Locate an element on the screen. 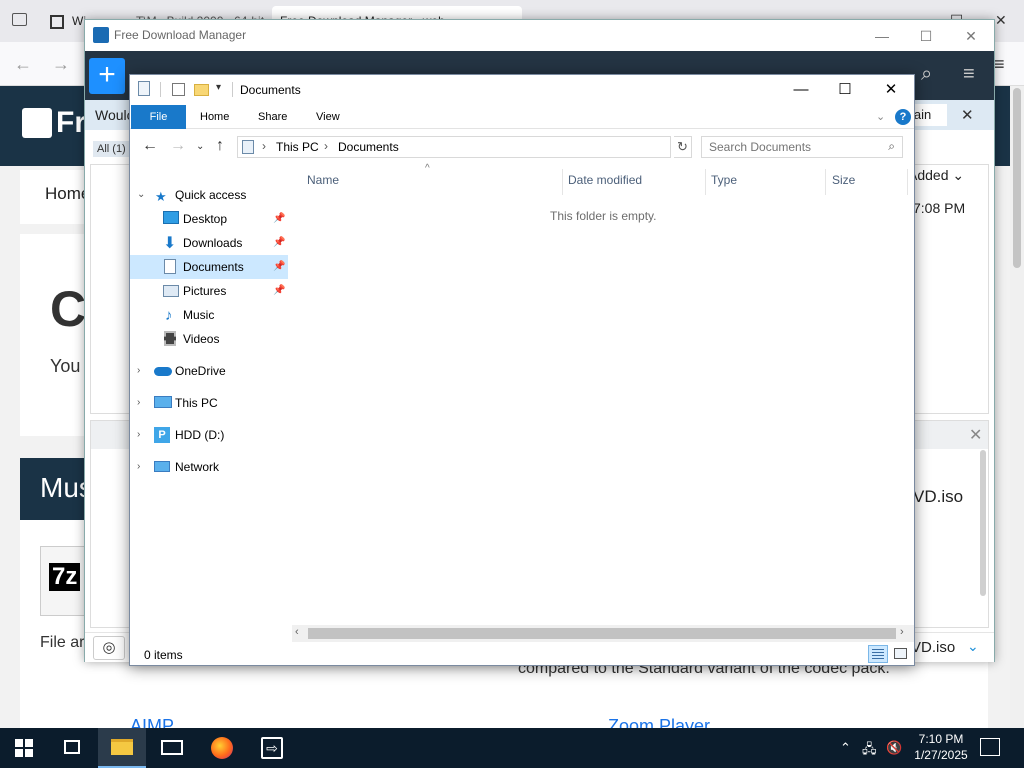 The width and height of the screenshot is (1024, 768). this-pc-small-icon is located at coordinates (248, 147).